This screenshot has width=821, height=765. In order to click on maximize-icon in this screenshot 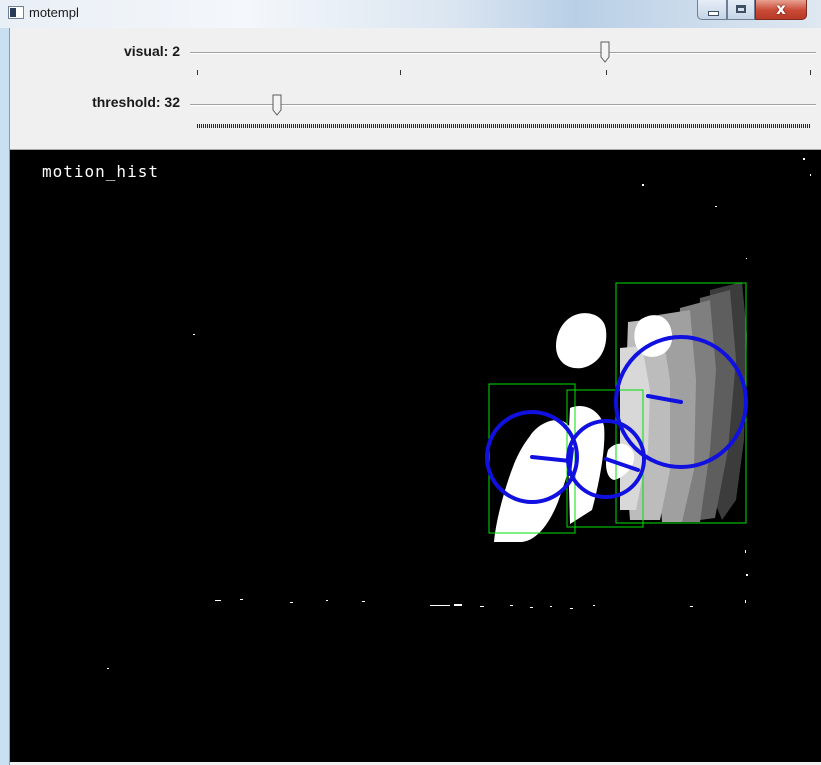, I will do `click(741, 9)`.